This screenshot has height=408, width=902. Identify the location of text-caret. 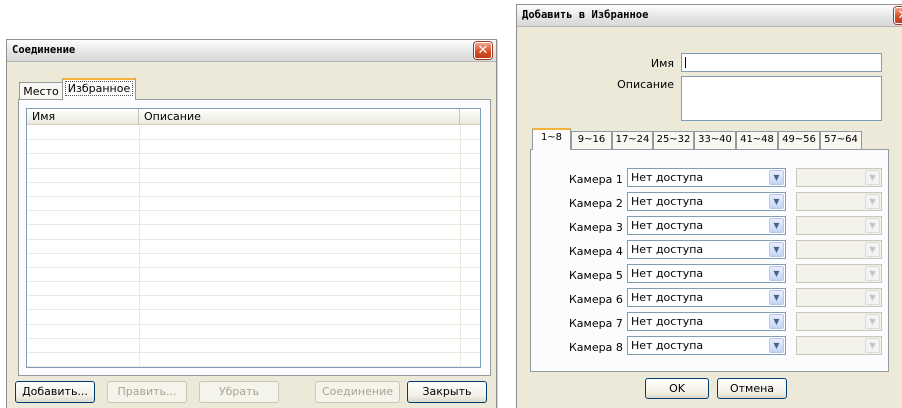
(685, 62).